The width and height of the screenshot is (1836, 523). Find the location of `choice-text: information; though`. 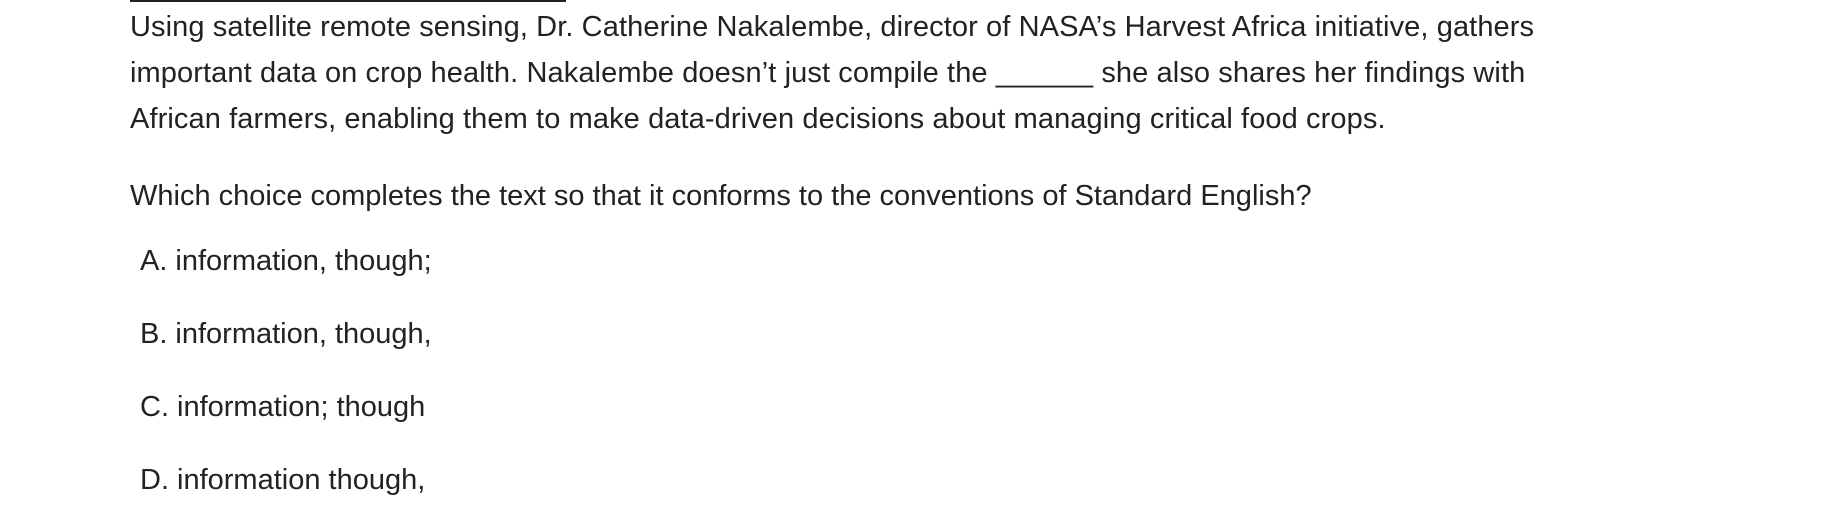

choice-text: information; though is located at coordinates (301, 407).